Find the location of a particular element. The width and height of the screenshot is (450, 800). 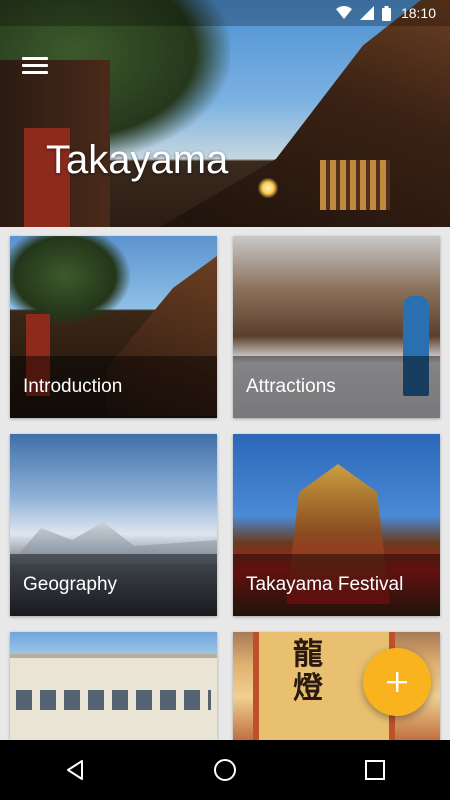

recents-button is located at coordinates (375, 770).